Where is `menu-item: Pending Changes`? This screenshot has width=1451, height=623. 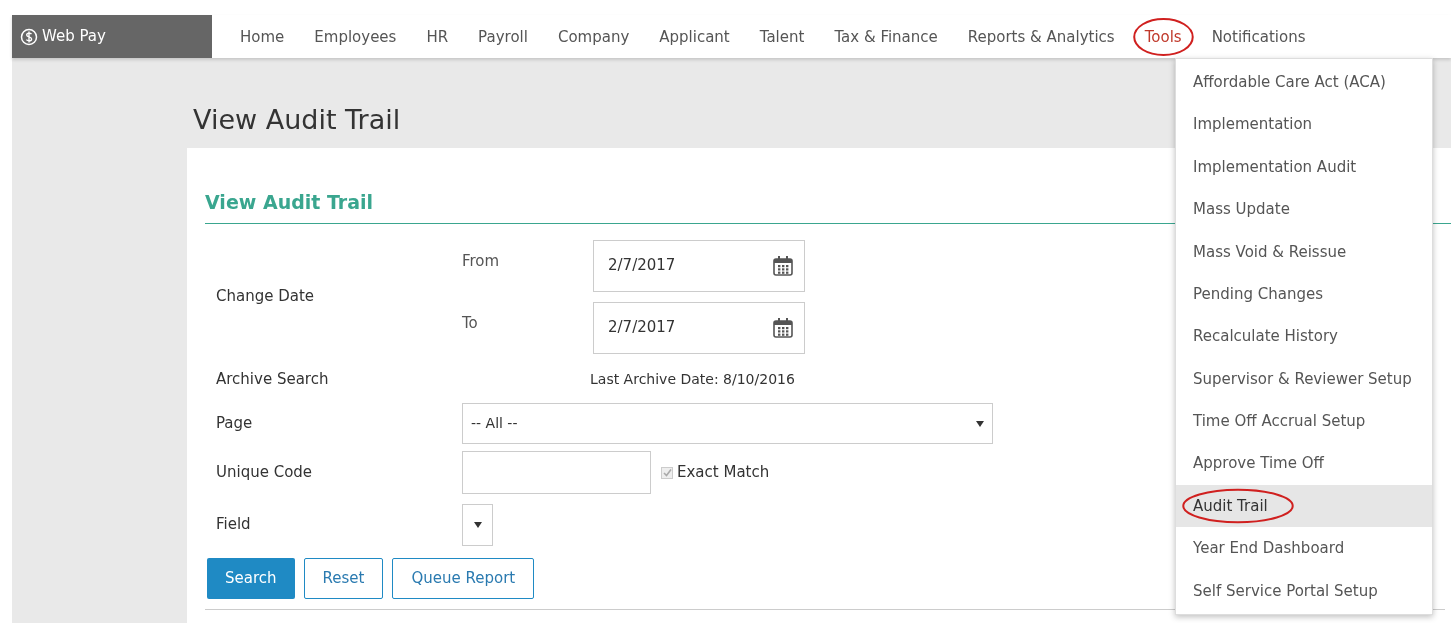
menu-item: Pending Changes is located at coordinates (1304, 294).